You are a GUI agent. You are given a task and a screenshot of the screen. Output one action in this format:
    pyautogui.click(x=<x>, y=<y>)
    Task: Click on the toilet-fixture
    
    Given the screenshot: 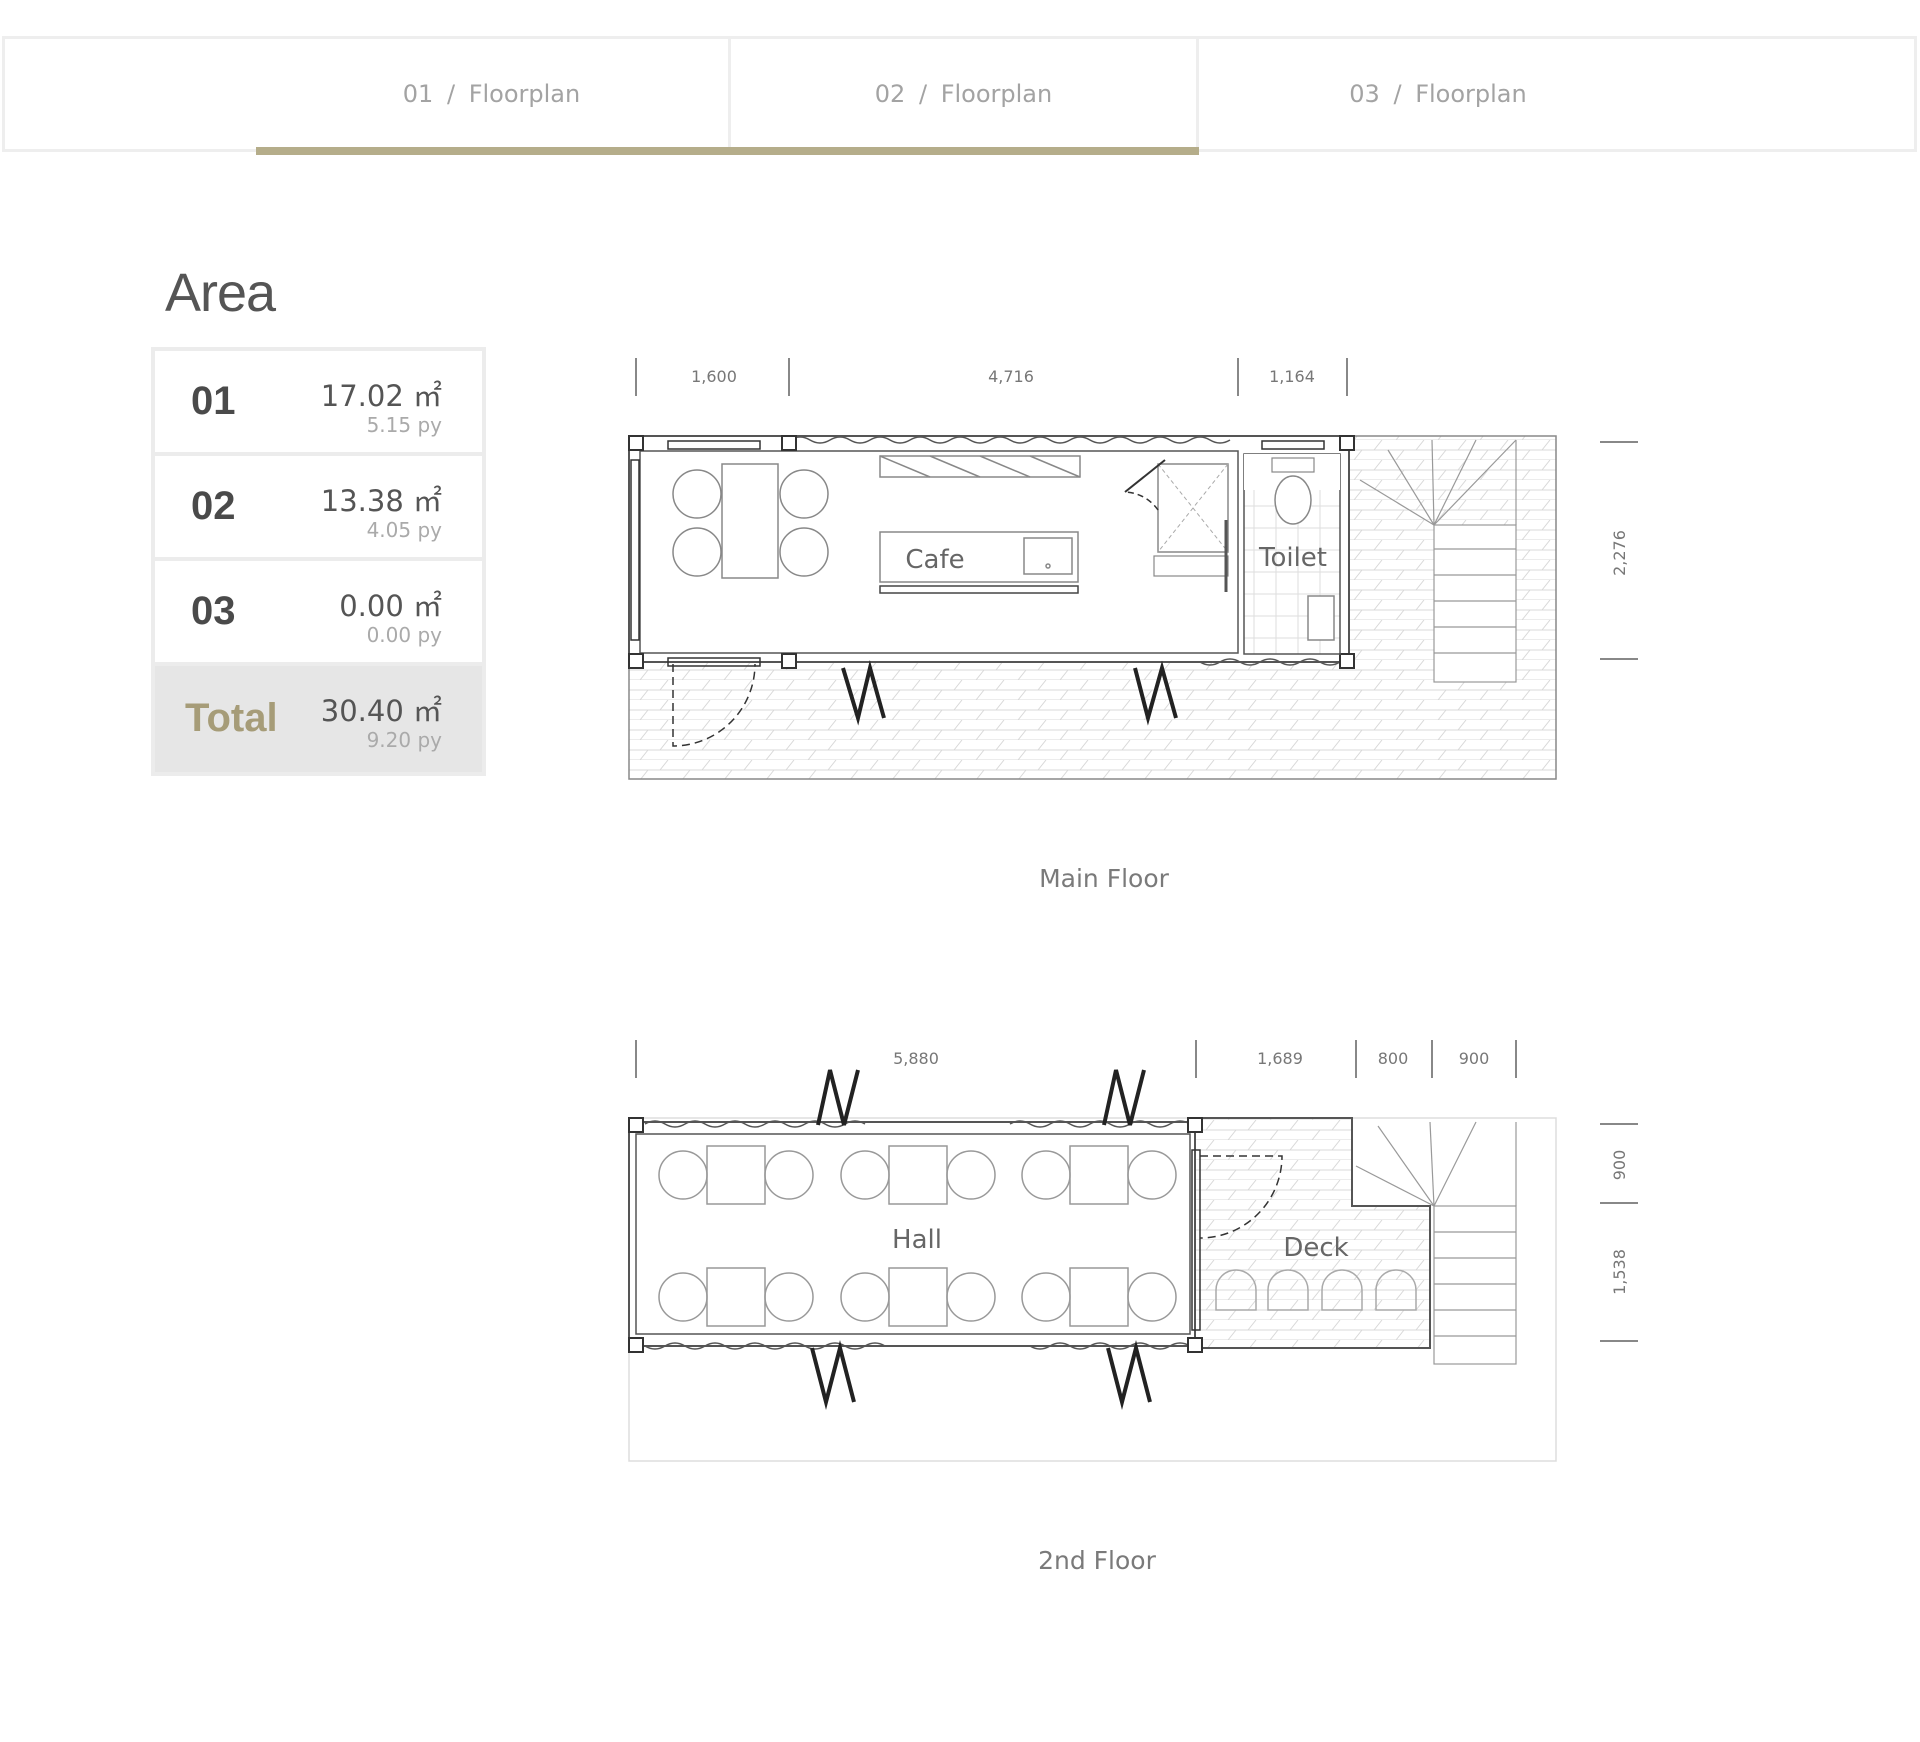 What is the action you would take?
    pyautogui.click(x=1293, y=500)
    